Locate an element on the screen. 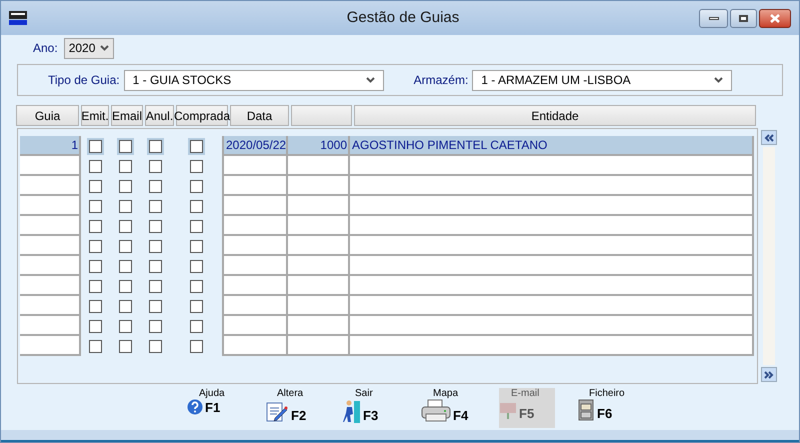 Image resolution: width=800 pixels, height=443 pixels. scroll-down-button is located at coordinates (769, 374).